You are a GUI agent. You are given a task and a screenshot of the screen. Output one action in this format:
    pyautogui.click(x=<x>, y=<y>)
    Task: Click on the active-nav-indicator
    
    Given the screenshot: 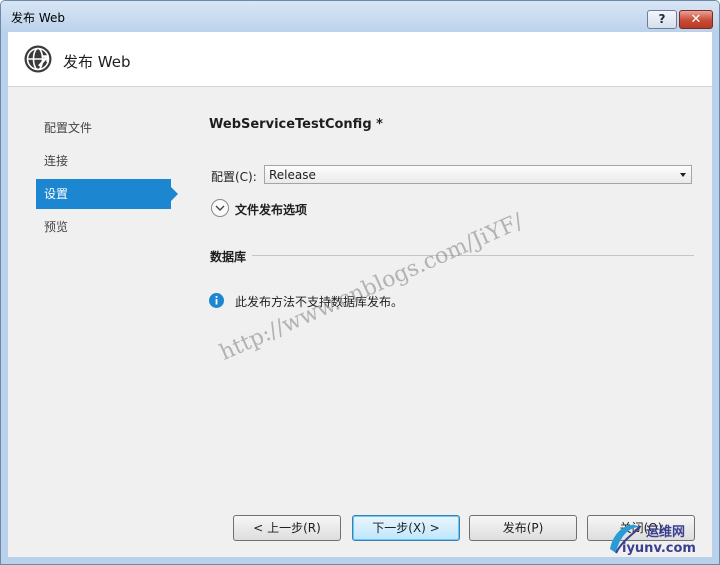 What is the action you would take?
    pyautogui.click(x=174, y=194)
    